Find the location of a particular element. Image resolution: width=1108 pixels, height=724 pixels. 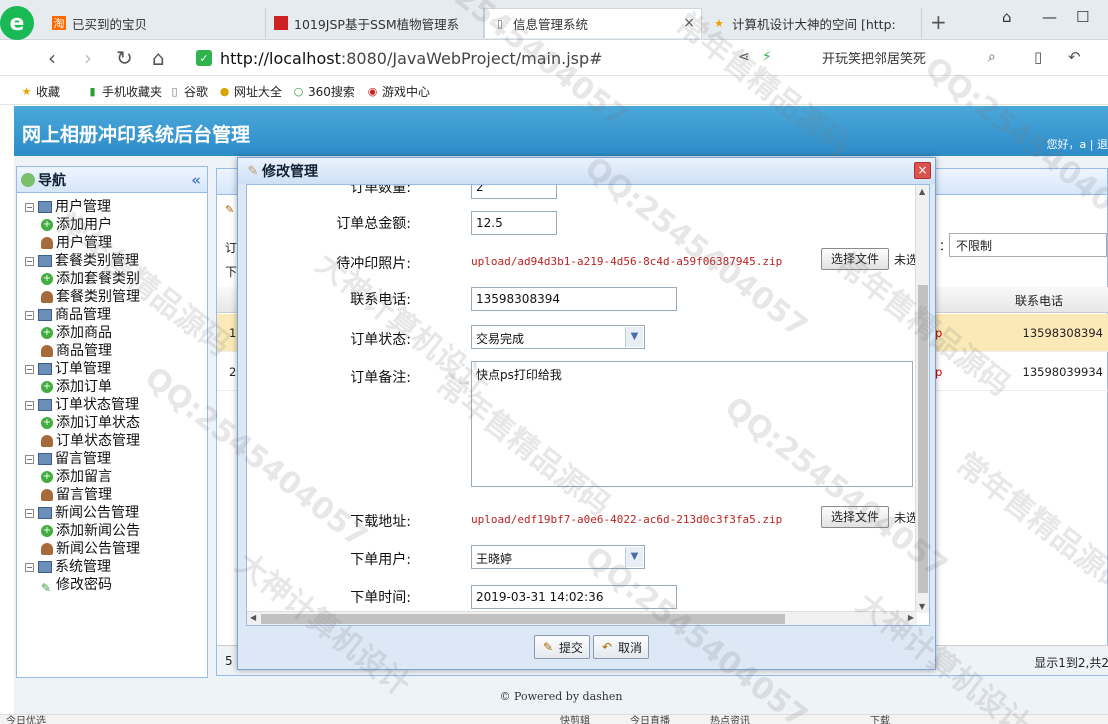

phone-icon: ▯ is located at coordinates (1038, 57).